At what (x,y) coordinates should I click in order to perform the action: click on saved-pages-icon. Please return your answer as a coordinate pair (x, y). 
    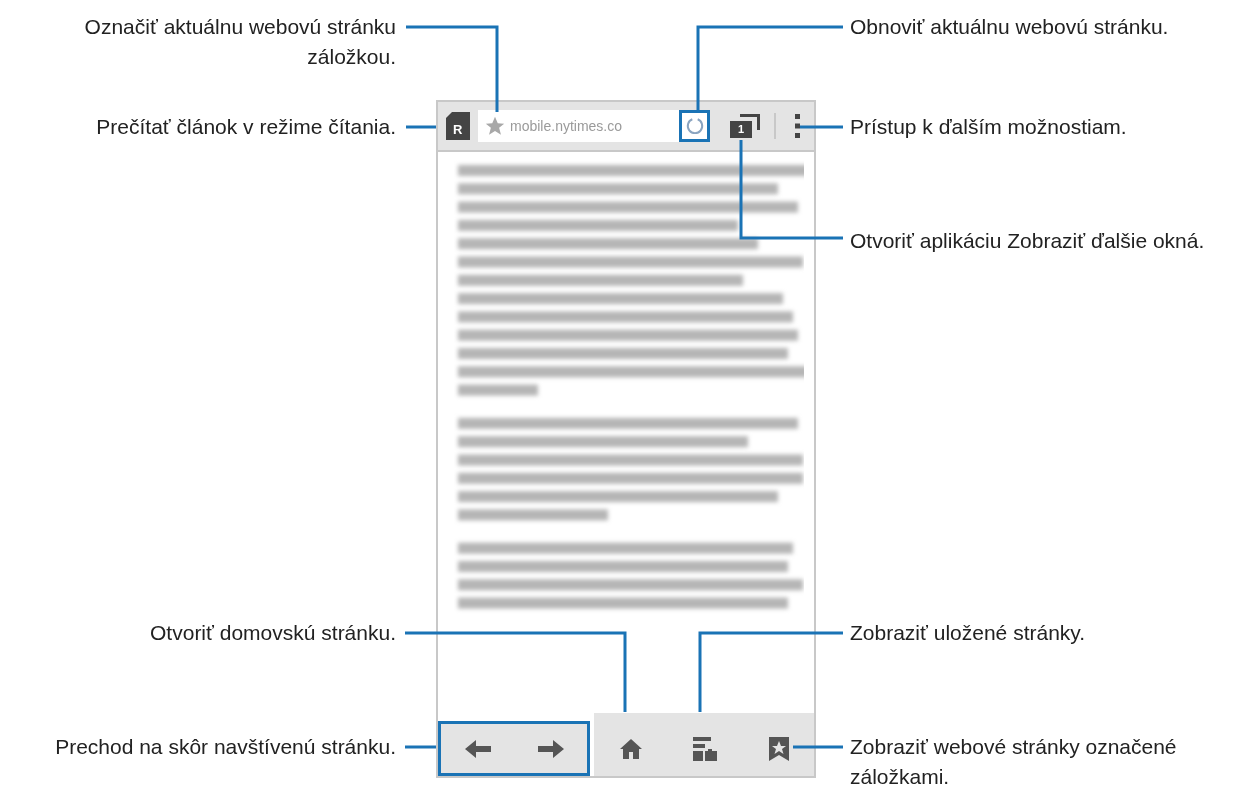
    Looking at the image, I should click on (706, 748).